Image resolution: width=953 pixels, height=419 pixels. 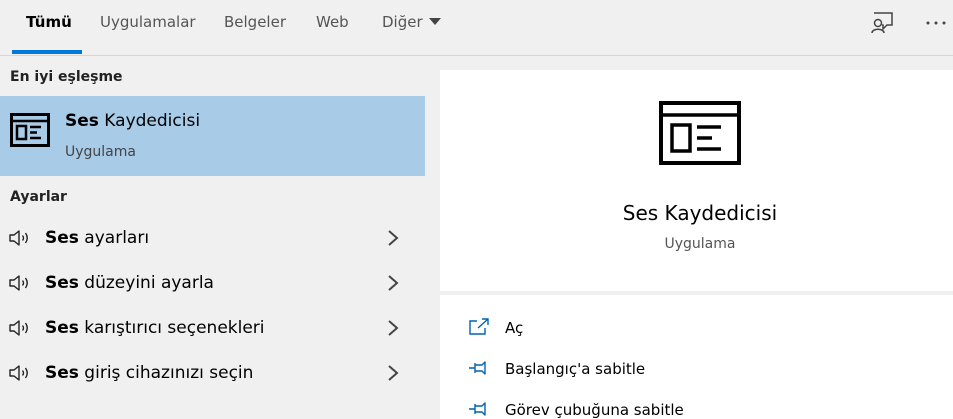 I want to click on open-action-label: Aç, so click(x=514, y=328).